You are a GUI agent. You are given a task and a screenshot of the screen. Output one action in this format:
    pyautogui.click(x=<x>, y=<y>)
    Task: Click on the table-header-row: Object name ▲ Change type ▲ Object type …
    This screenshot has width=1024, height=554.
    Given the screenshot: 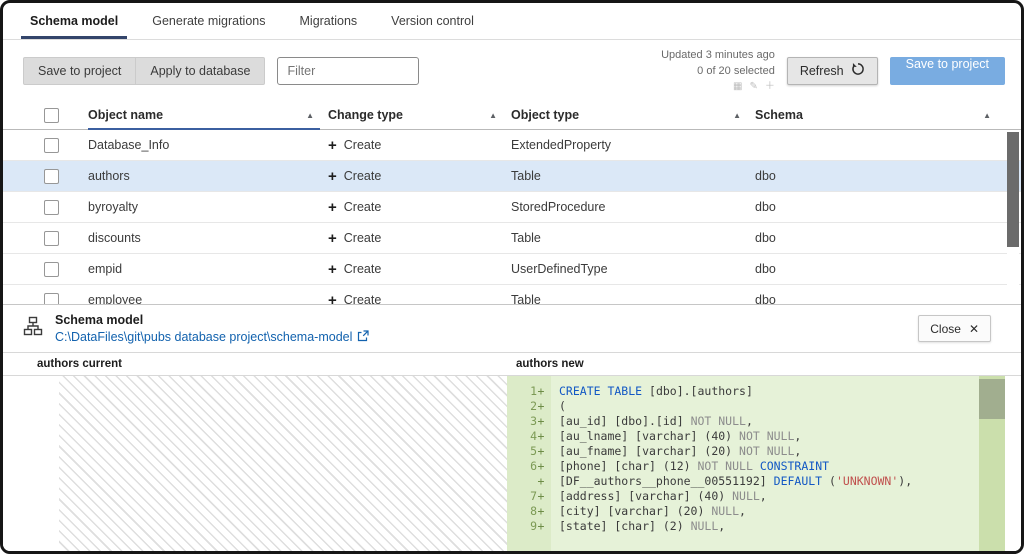 What is the action you would take?
    pyautogui.click(x=512, y=115)
    